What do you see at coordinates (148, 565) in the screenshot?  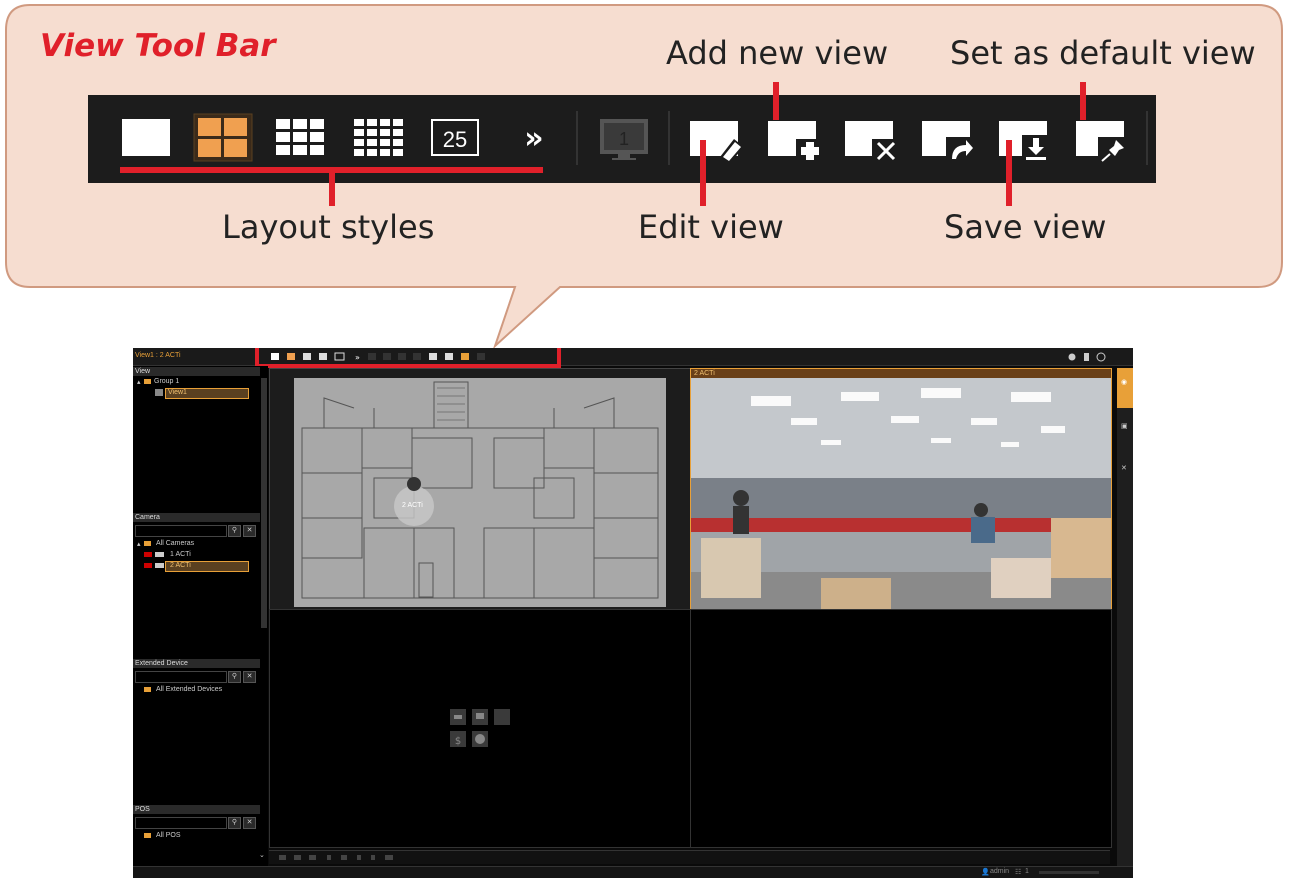 I see `camera-2-status-icon` at bounding box center [148, 565].